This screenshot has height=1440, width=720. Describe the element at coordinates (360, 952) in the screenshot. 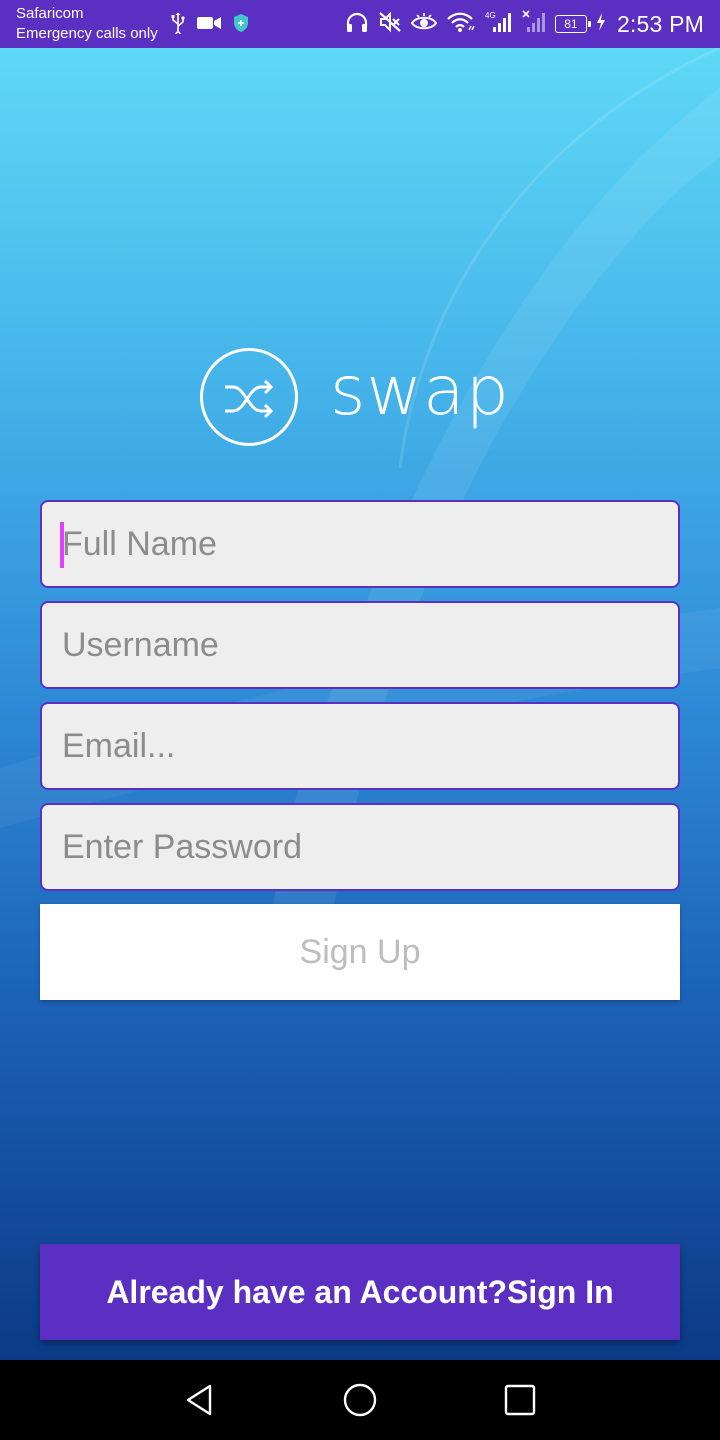

I see `signup-button: Sign Up` at that location.